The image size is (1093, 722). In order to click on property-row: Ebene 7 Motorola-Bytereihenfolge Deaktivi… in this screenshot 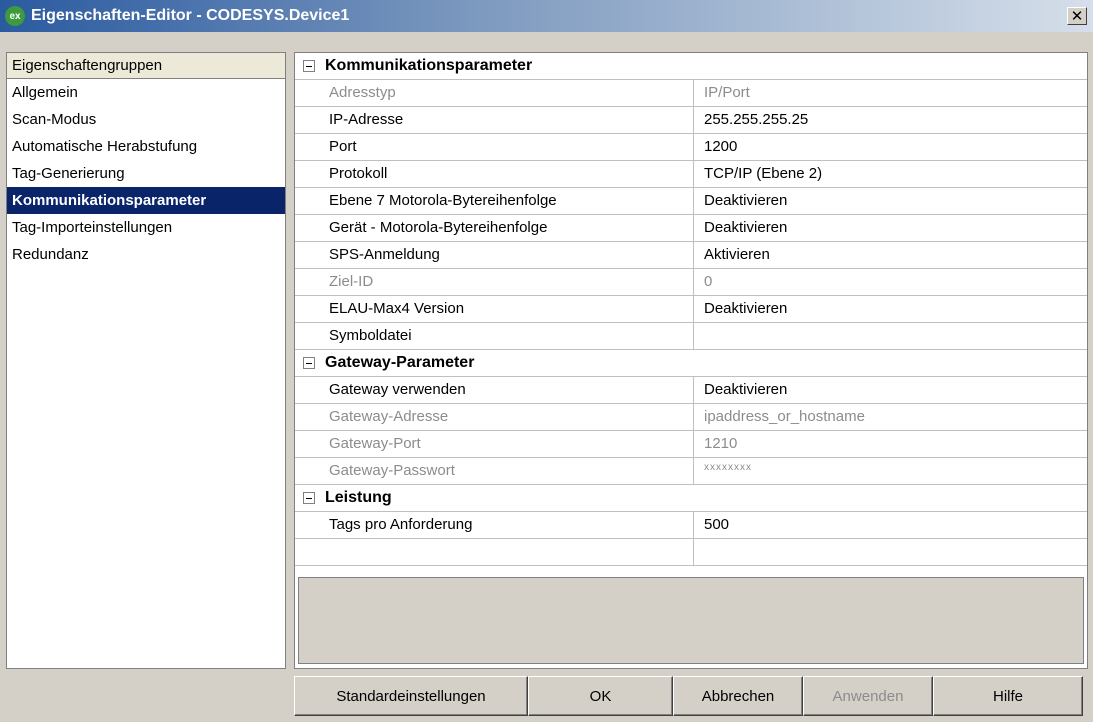, I will do `click(691, 201)`.